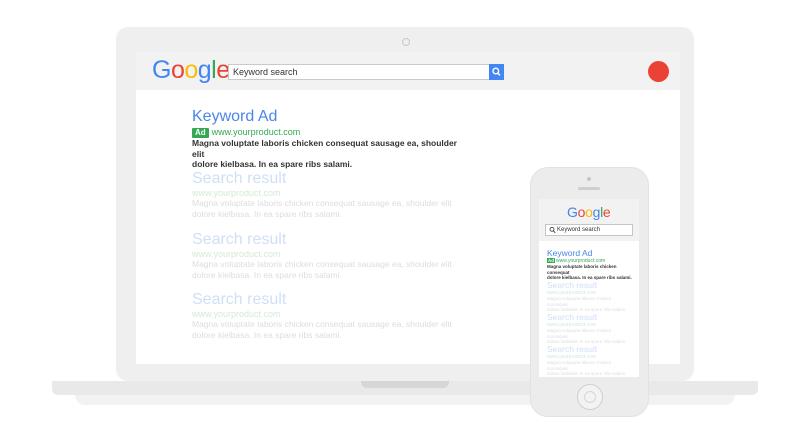 This screenshot has height=443, width=810. Describe the element at coordinates (327, 117) in the screenshot. I see `ad-title: Keyword Ad` at that location.